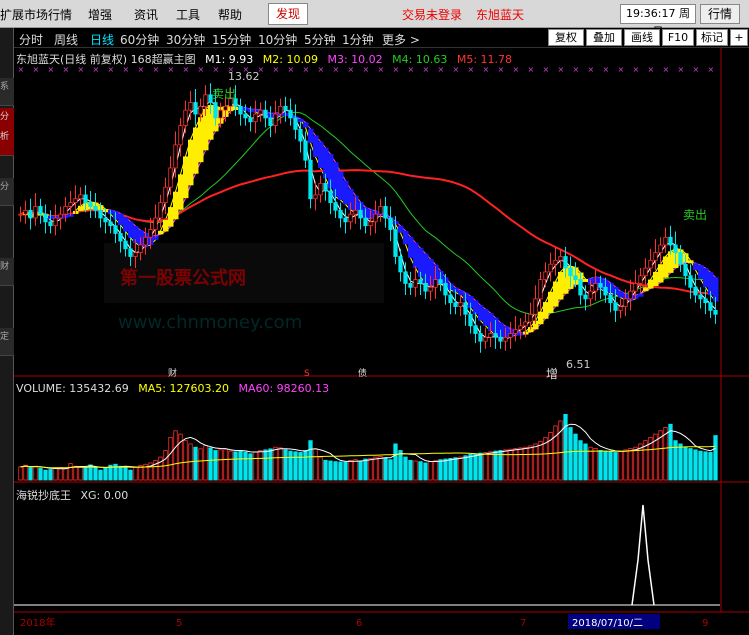 Image resolution: width=749 pixels, height=635 pixels. What do you see at coordinates (179, 623) in the screenshot?
I see `date-tick-1: 5` at bounding box center [179, 623].